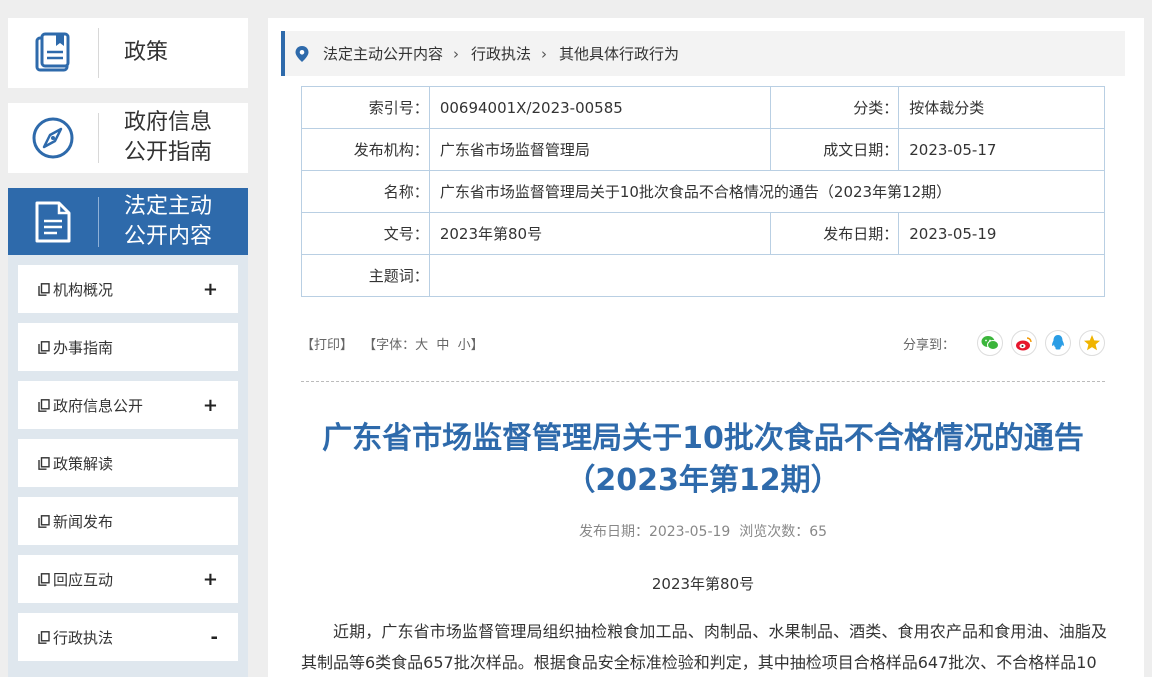 This screenshot has width=1152, height=677. I want to click on category-label: 政策, so click(146, 52).